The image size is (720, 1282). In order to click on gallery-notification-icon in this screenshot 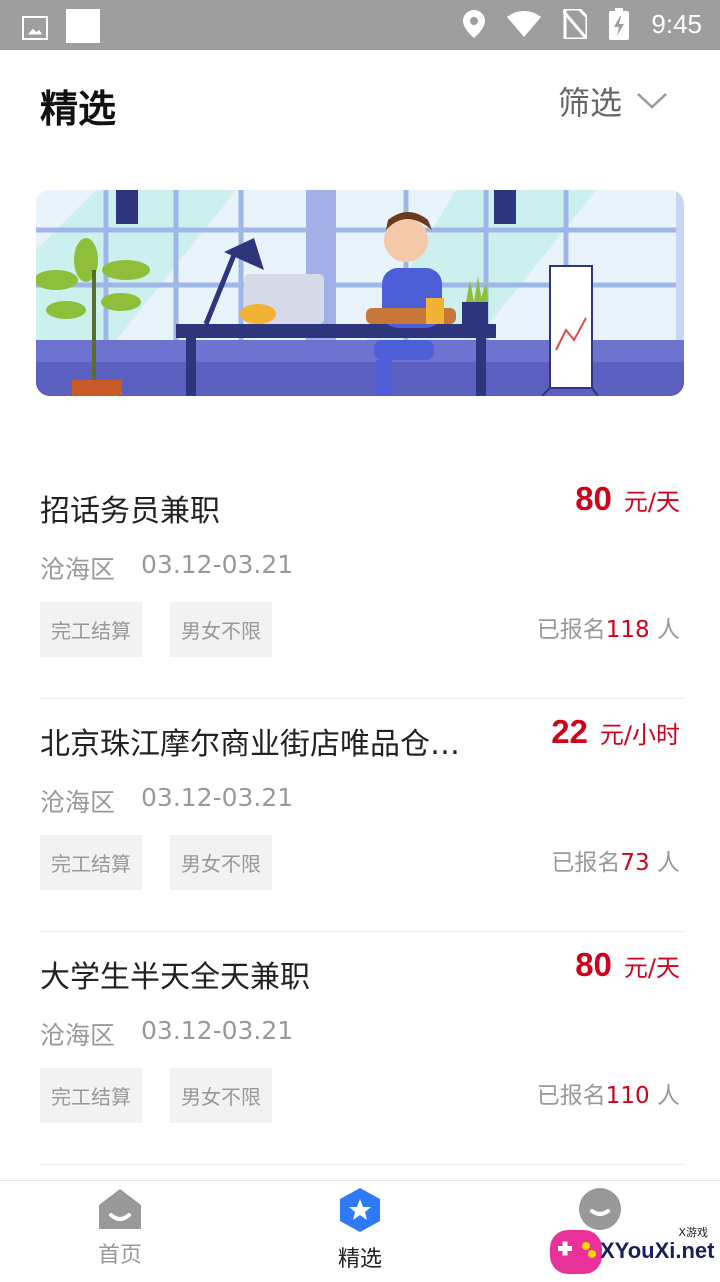, I will do `click(35, 27)`.